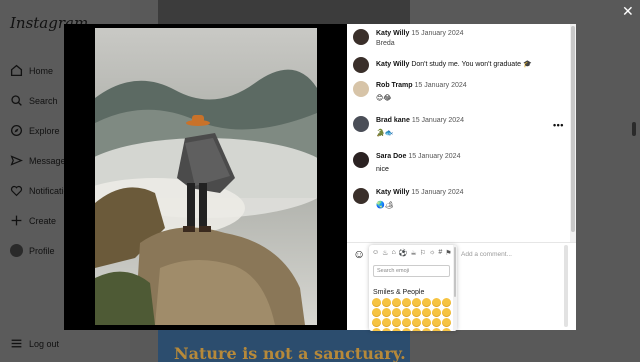  Describe the element at coordinates (16, 220) in the screenshot. I see `plus-icon` at that location.